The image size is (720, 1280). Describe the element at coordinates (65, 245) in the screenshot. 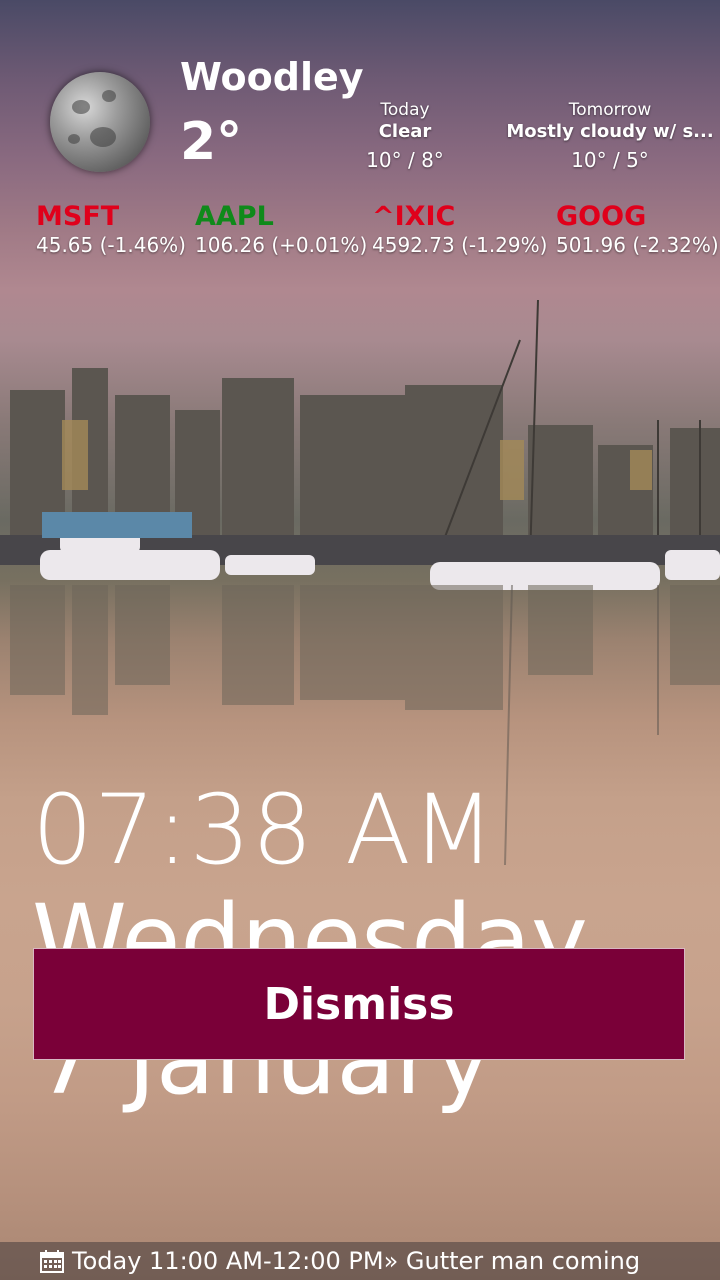

I see `stock-price: 45.65` at that location.